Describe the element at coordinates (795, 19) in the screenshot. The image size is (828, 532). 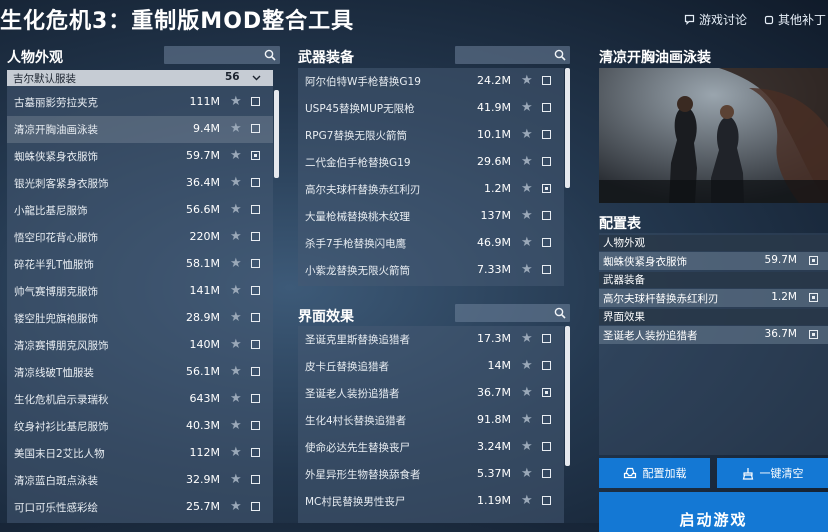
I see `other-patches-link: 其他补丁` at that location.